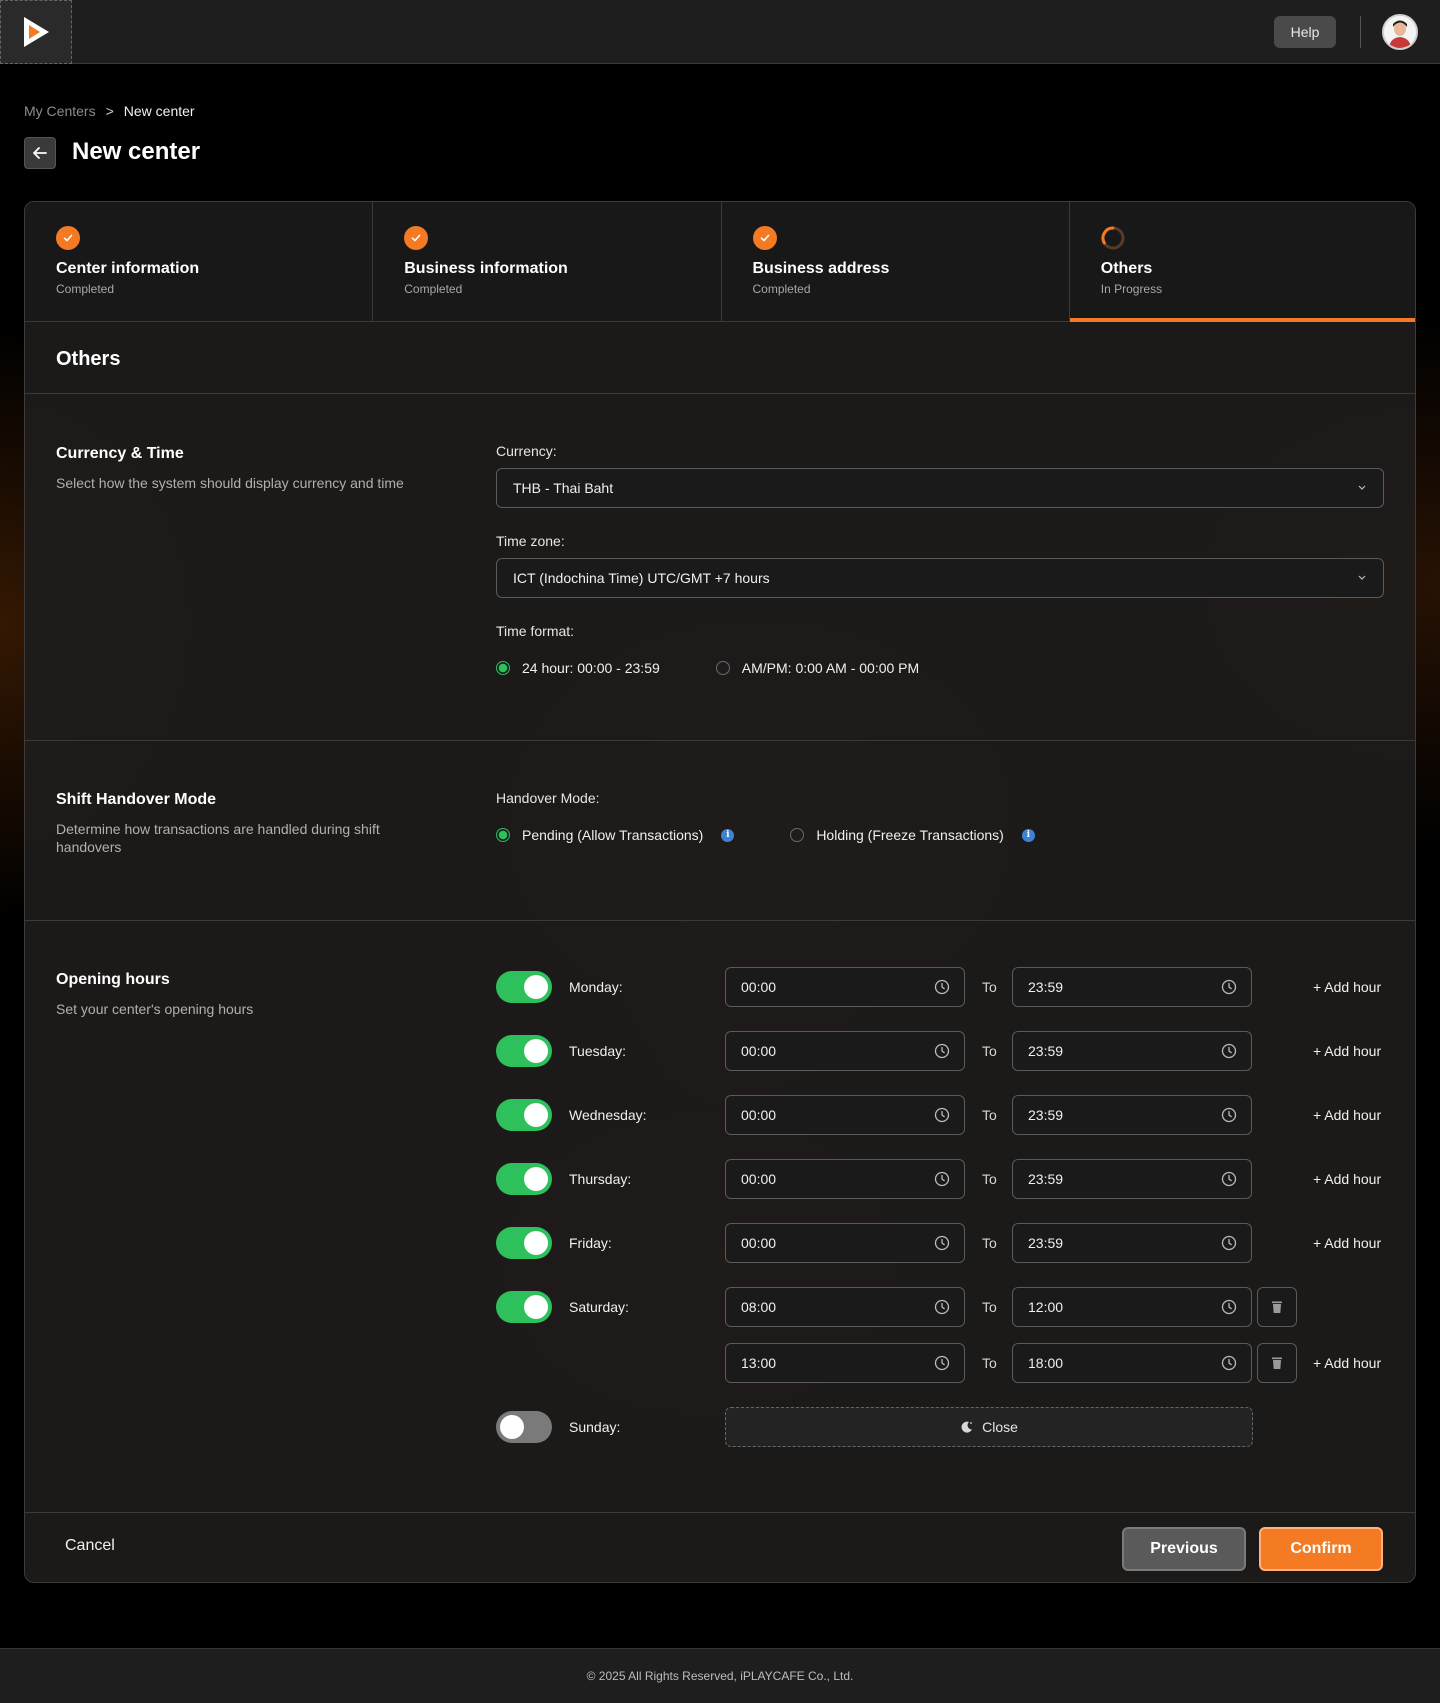  Describe the element at coordinates (60, 111) in the screenshot. I see `breadcrumb-parent-link: My Centers` at that location.